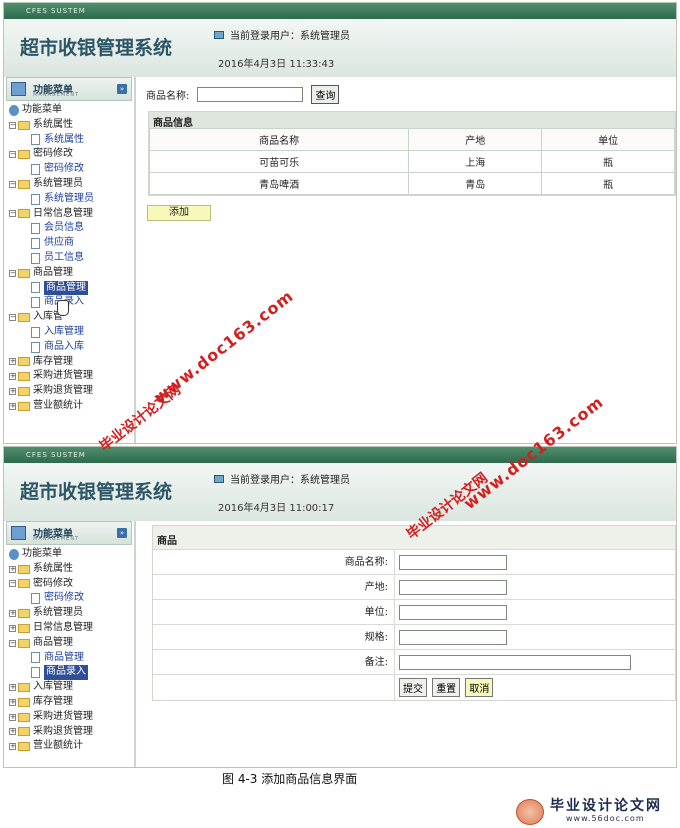 The width and height of the screenshot is (680, 828). Describe the element at coordinates (71, 258) in the screenshot. I see `tree-item: 员工信息` at that location.